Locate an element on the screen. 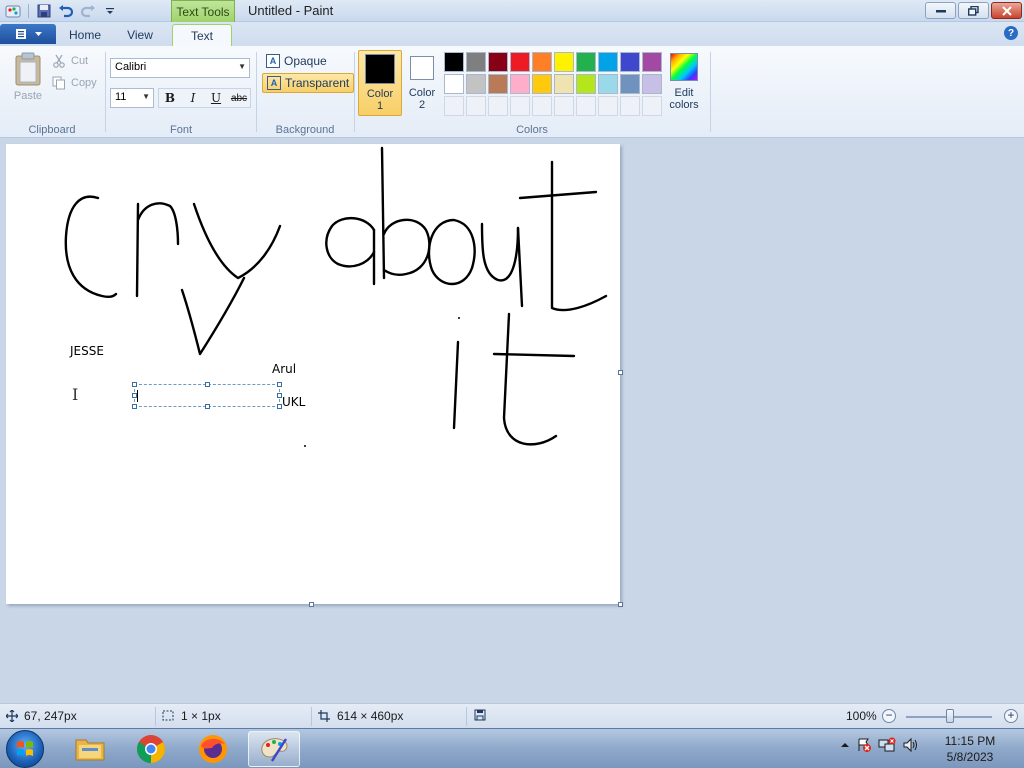 The width and height of the screenshot is (1024, 768). opaque-button: A Opaque is located at coordinates (296, 61).